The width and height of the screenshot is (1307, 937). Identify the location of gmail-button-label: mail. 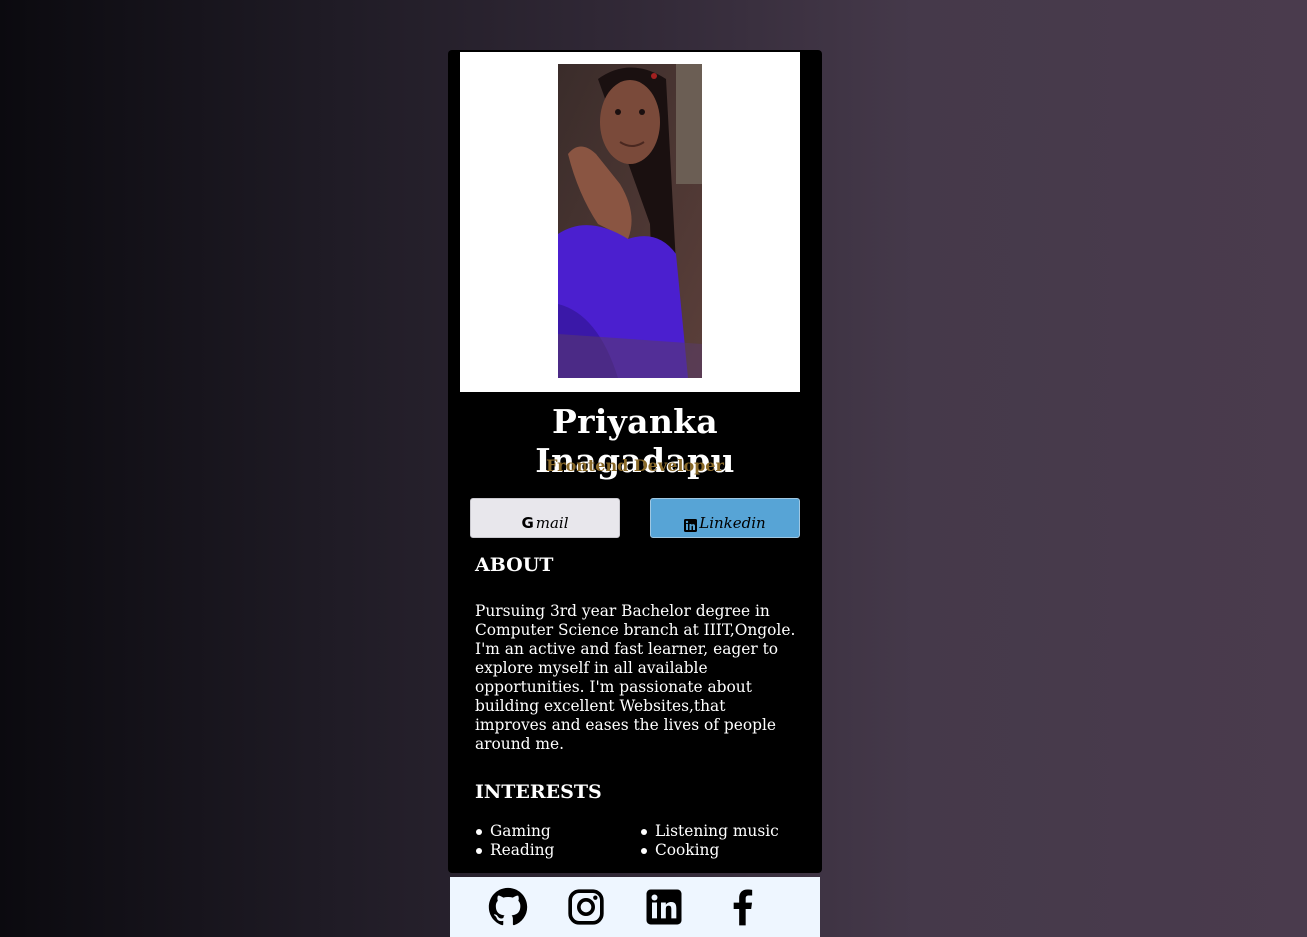
(552, 523).